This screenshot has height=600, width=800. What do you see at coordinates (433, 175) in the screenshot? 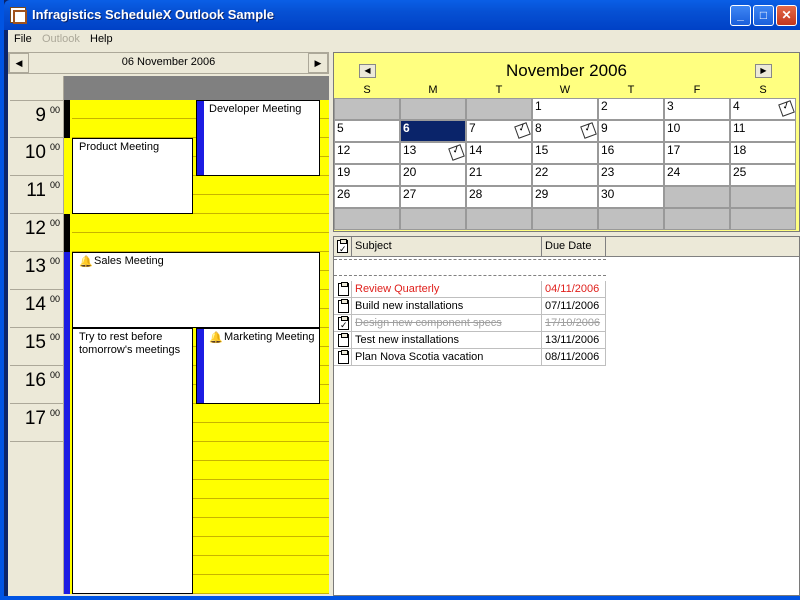
I see `calendar-day-20: 20` at bounding box center [433, 175].